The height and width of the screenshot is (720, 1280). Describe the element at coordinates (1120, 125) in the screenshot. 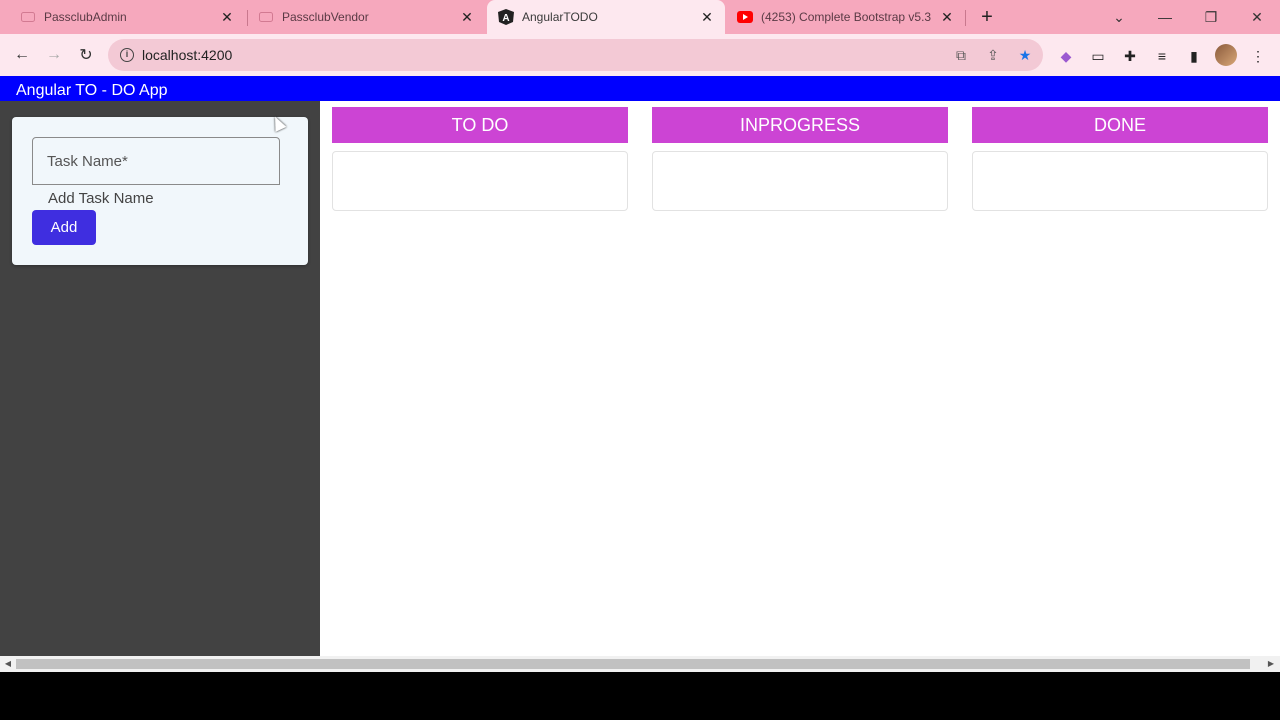

I see `column-header-done: DONE` at that location.